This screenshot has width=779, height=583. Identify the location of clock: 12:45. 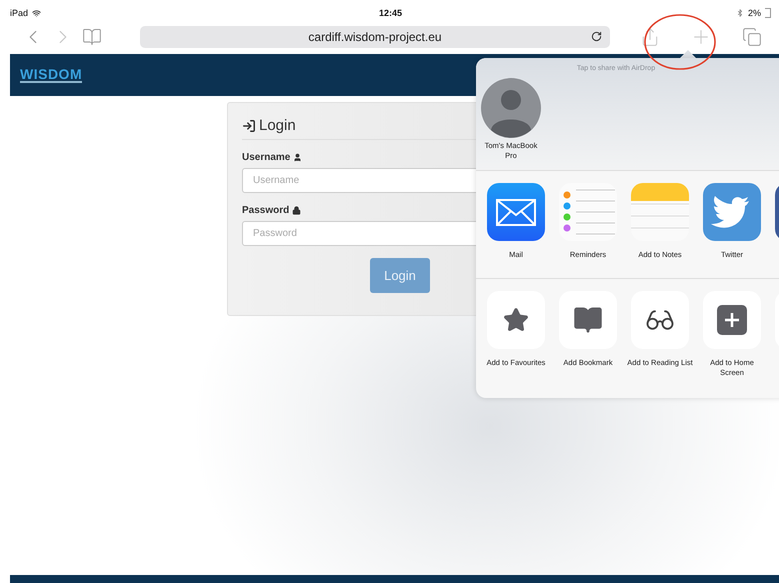
(390, 13).